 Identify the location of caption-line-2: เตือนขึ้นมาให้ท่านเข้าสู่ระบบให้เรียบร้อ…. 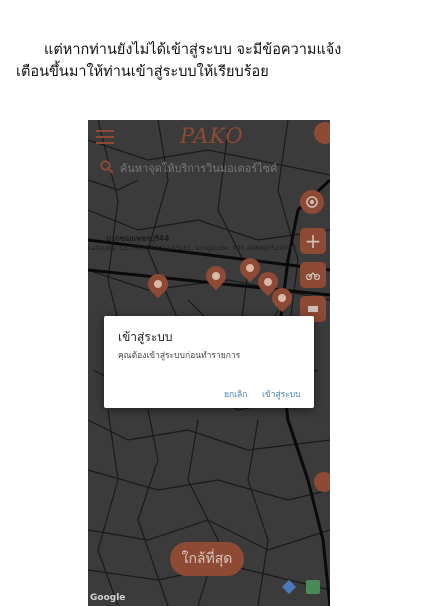
(142, 72).